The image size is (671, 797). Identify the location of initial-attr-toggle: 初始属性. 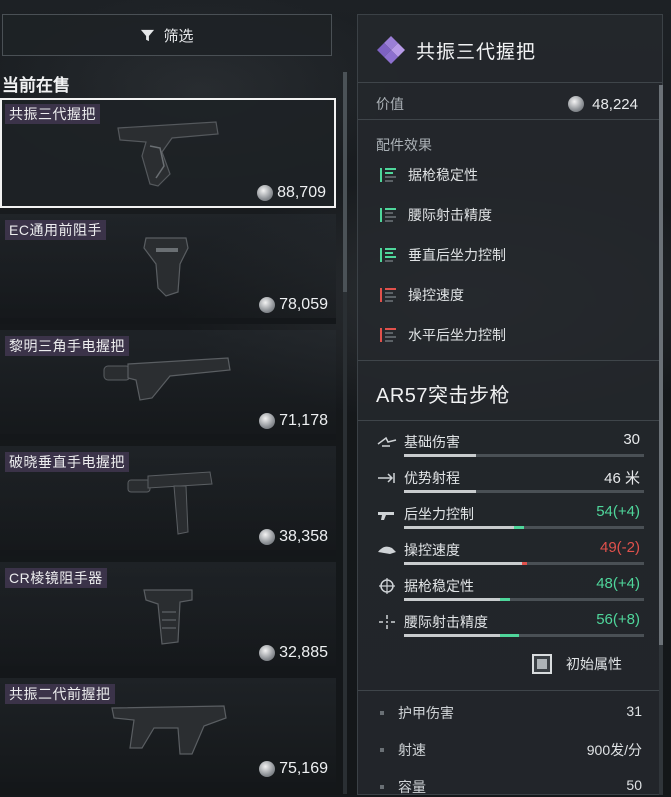
(577, 664).